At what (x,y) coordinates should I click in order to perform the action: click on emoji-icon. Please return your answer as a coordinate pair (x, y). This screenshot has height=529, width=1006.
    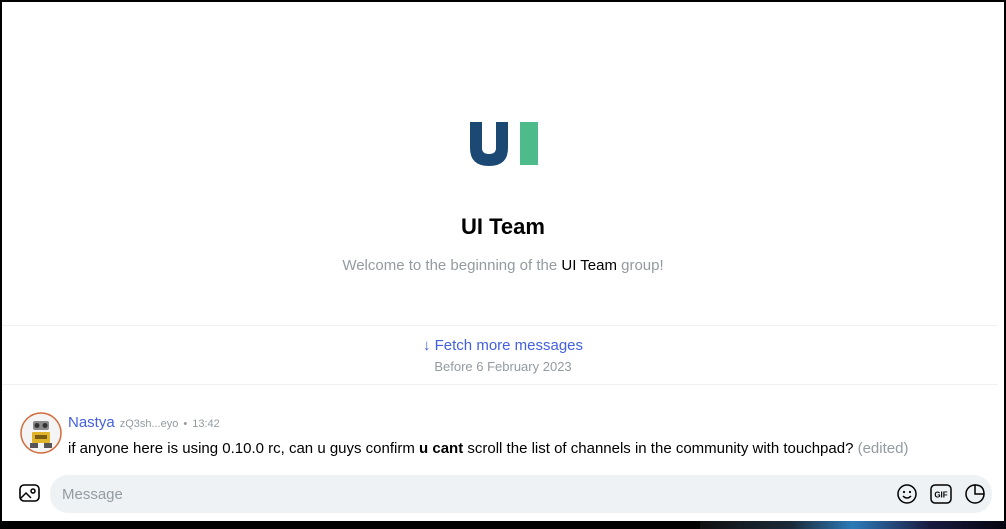
    Looking at the image, I should click on (907, 494).